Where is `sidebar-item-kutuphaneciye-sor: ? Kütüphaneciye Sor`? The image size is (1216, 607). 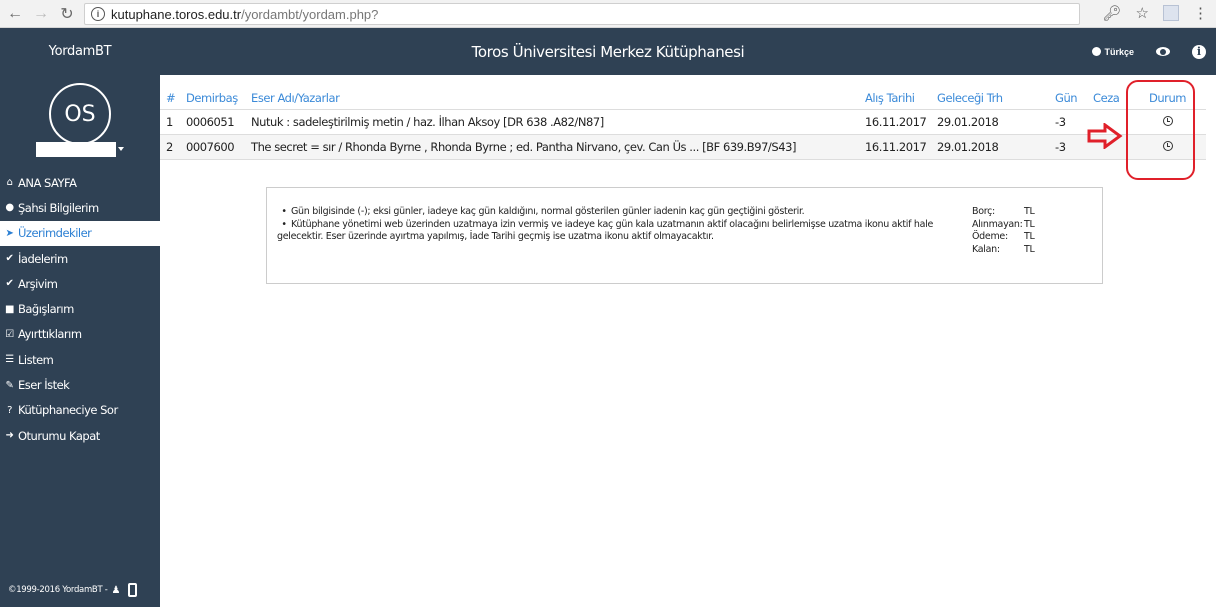 sidebar-item-kutuphaneciye-sor: ? Kütüphaneciye Sor is located at coordinates (80, 410).